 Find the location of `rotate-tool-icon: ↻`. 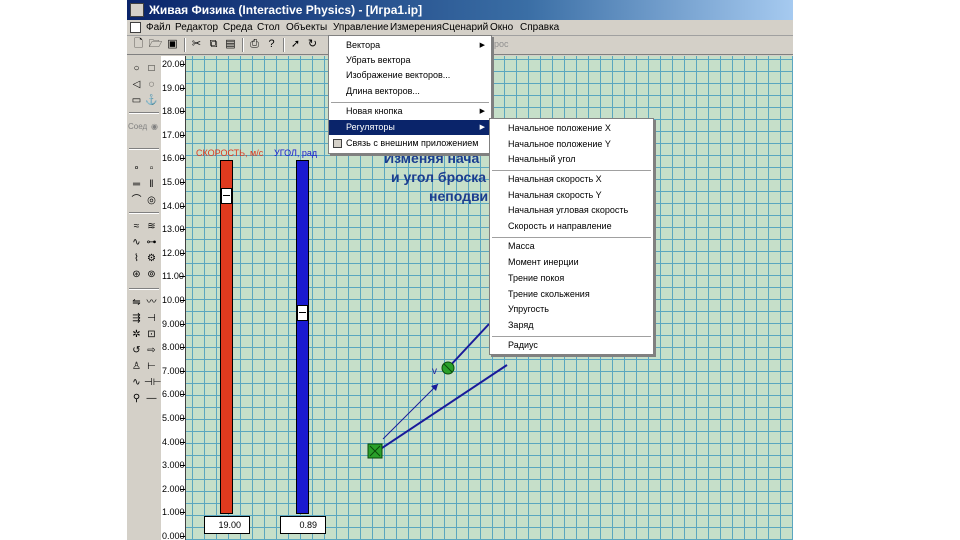

rotate-tool-icon: ↻ is located at coordinates (312, 44).